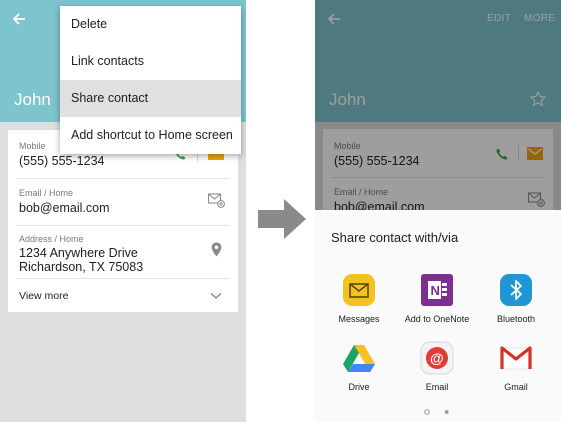  What do you see at coordinates (150, 61) in the screenshot?
I see `menu-item-link-contacts: Link contacts` at bounding box center [150, 61].